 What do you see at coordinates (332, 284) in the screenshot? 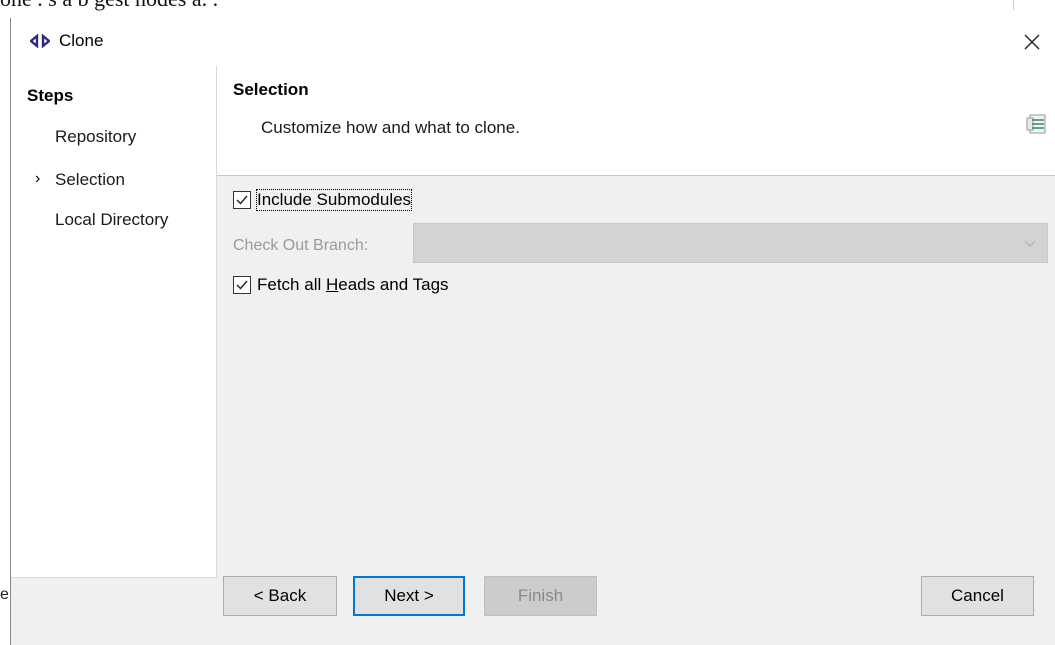
I see `fetch-all-label-mnemonic: H` at bounding box center [332, 284].